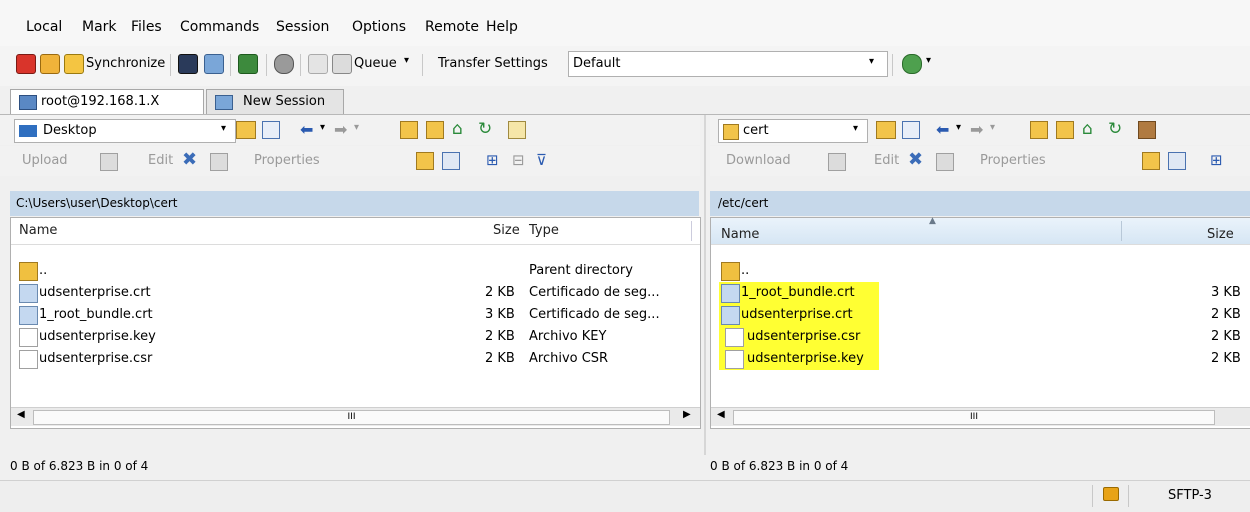 This screenshot has height=512, width=1250. I want to click on menu-options: Options, so click(379, 27).